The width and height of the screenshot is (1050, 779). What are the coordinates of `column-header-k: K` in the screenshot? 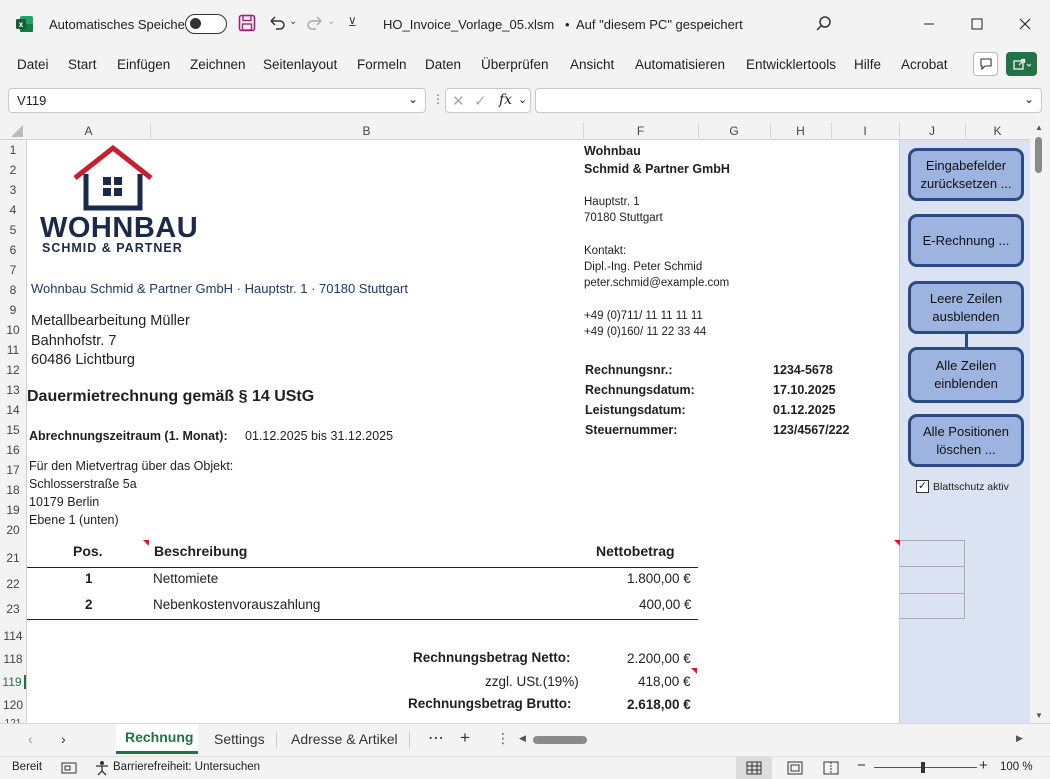 It's located at (997, 131).